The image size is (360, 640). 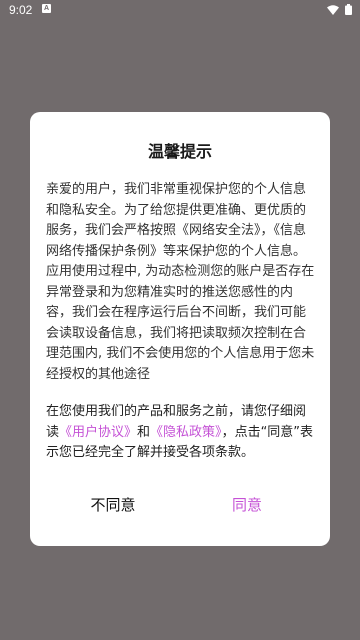 I want to click on consent-and: 和, so click(x=144, y=432).